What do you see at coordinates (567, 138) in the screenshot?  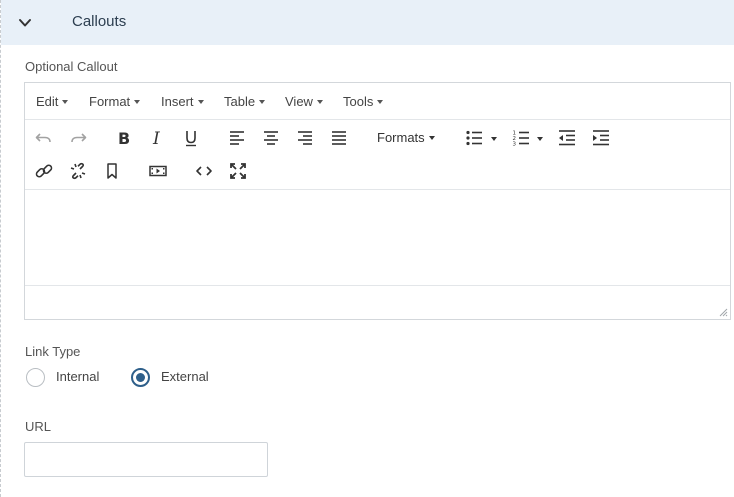 I see `outdent-icon` at bounding box center [567, 138].